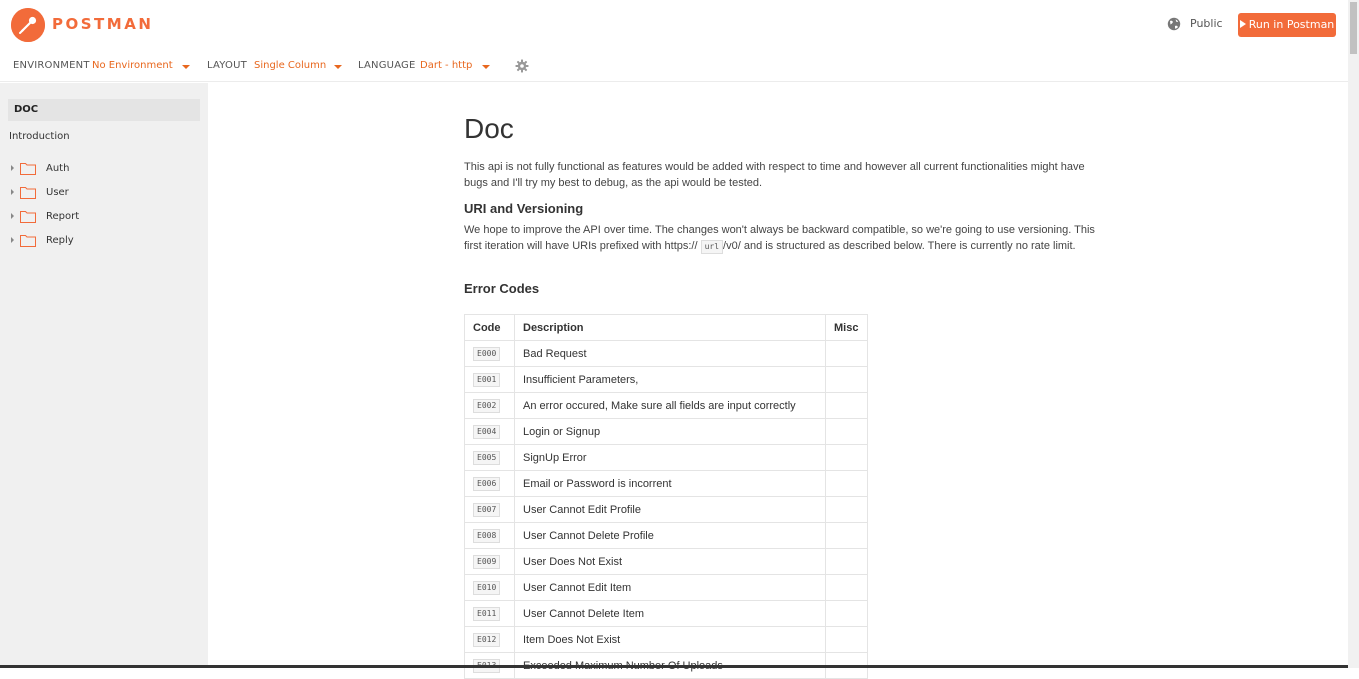 The image size is (1359, 679). What do you see at coordinates (524, 208) in the screenshot?
I see `uri-versioning-heading: URI and Versioning` at bounding box center [524, 208].